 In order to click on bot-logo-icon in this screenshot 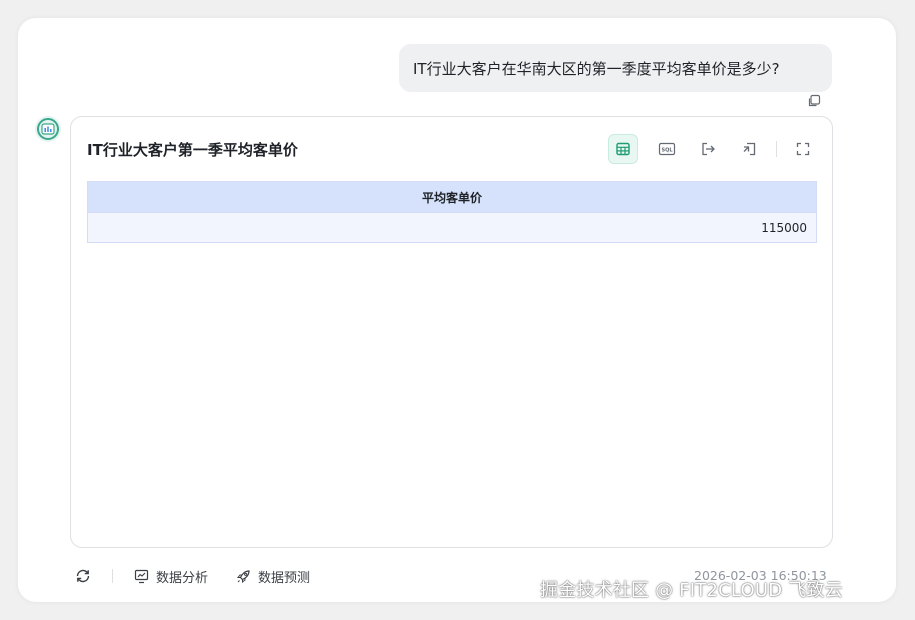, I will do `click(48, 129)`.